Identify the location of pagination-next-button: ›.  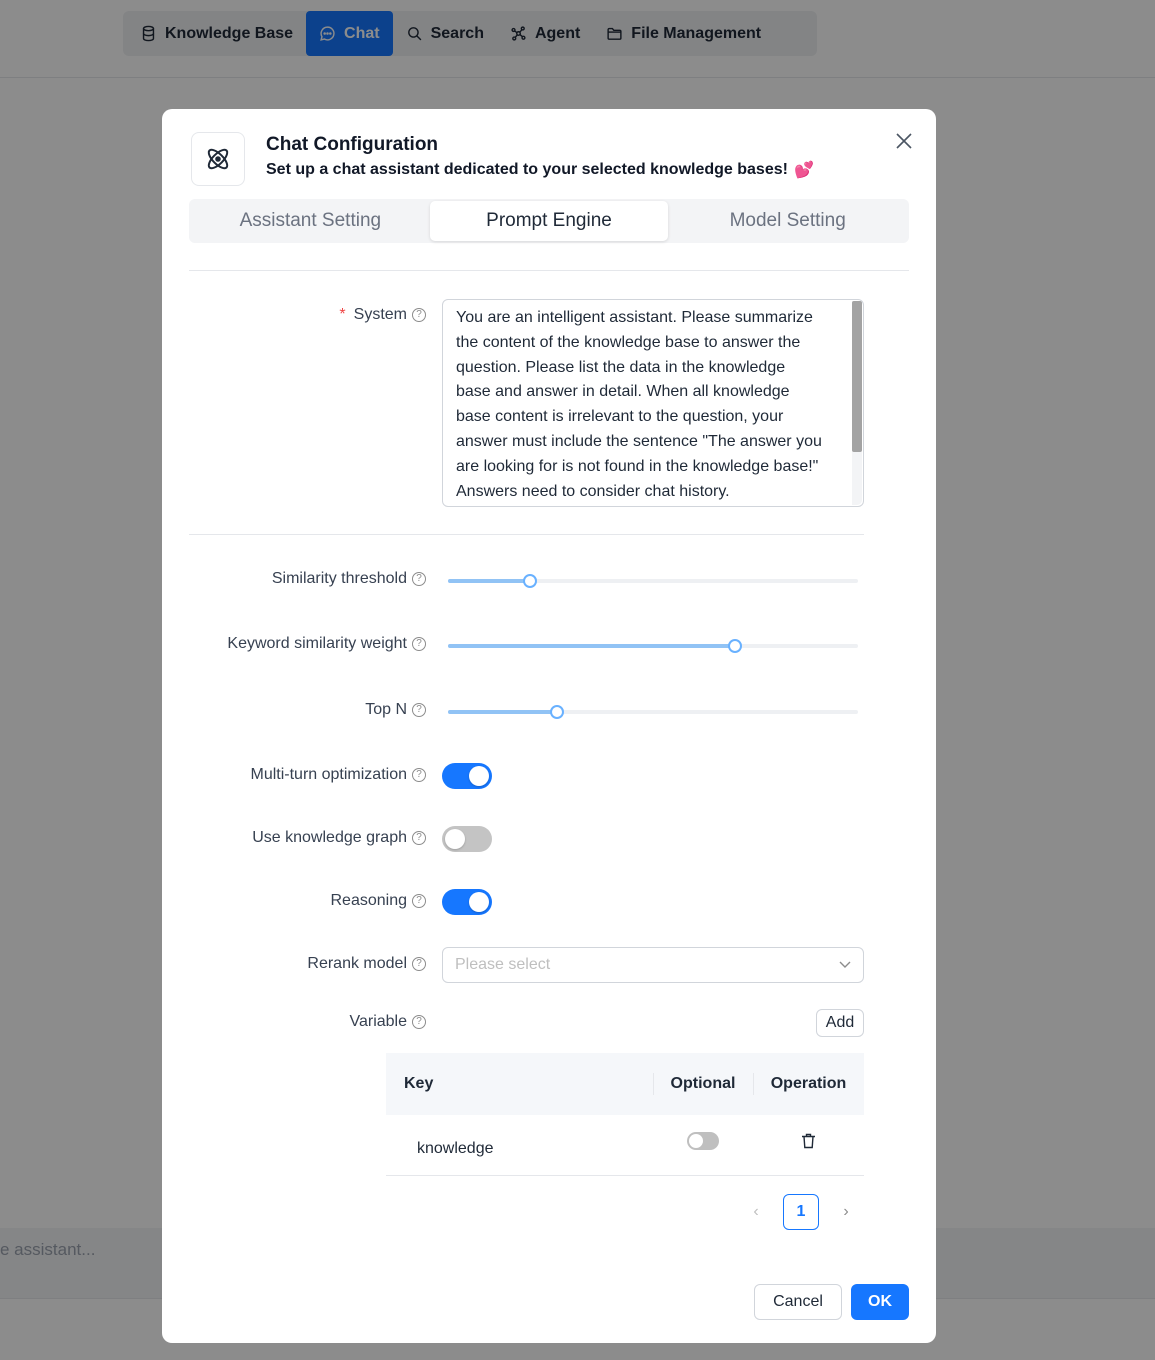
(846, 1212).